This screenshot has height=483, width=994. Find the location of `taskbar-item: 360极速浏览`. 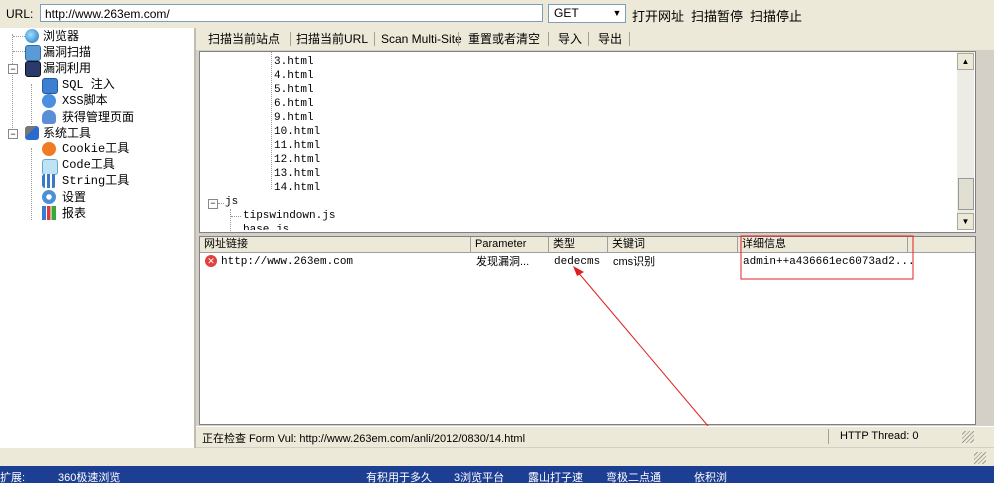

taskbar-item: 360极速浏览 is located at coordinates (89, 476).